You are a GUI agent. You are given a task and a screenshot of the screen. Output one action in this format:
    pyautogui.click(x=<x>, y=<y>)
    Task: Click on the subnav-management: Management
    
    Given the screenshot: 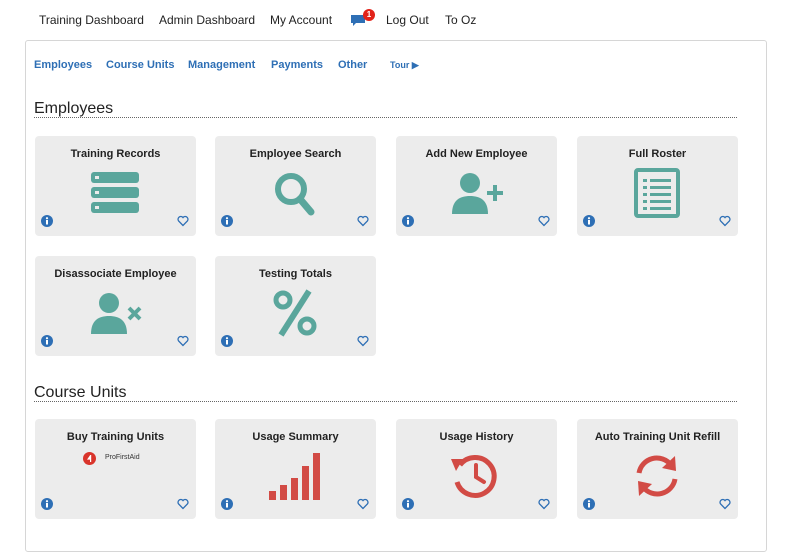 What is the action you would take?
    pyautogui.click(x=221, y=65)
    